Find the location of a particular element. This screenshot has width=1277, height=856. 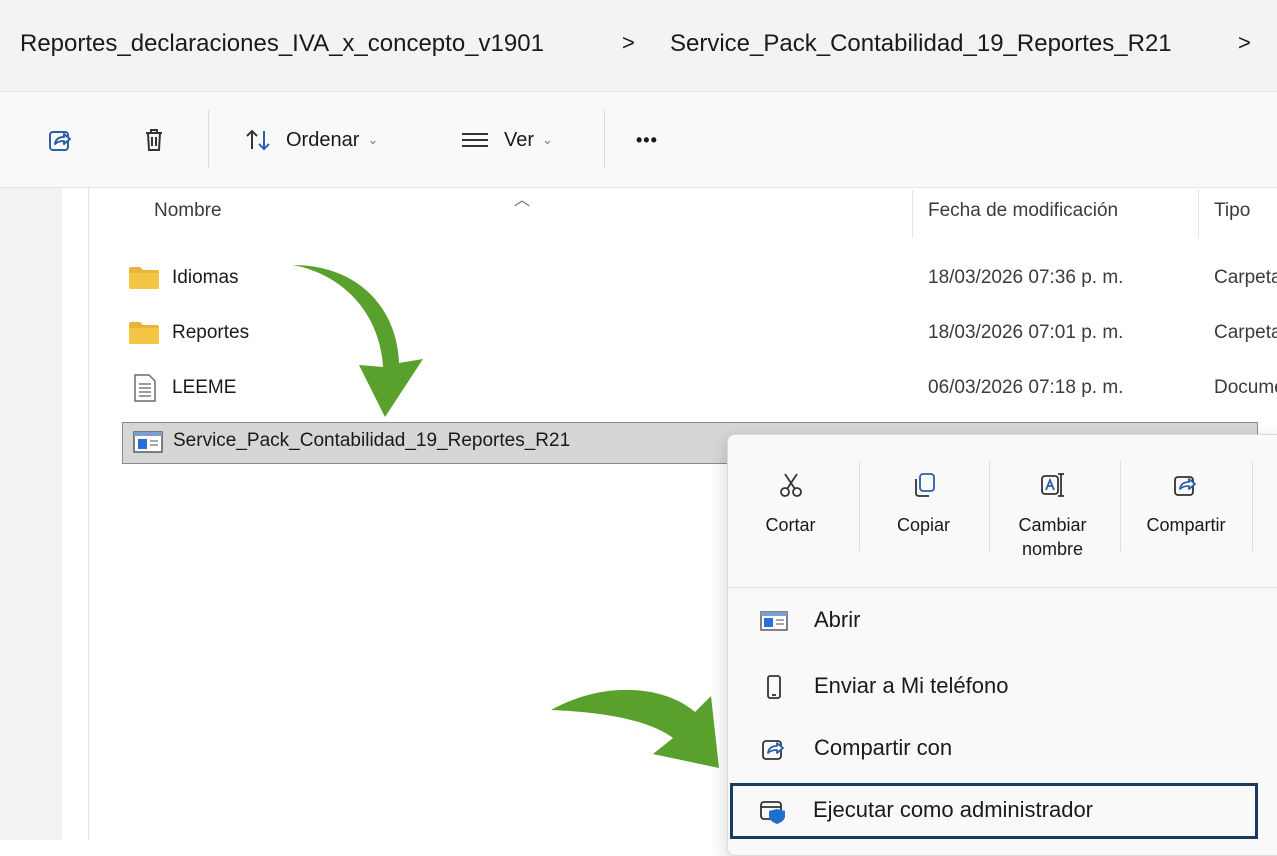

menu-item-run-as-administrator: Ejecutar como administrador is located at coordinates (994, 811).